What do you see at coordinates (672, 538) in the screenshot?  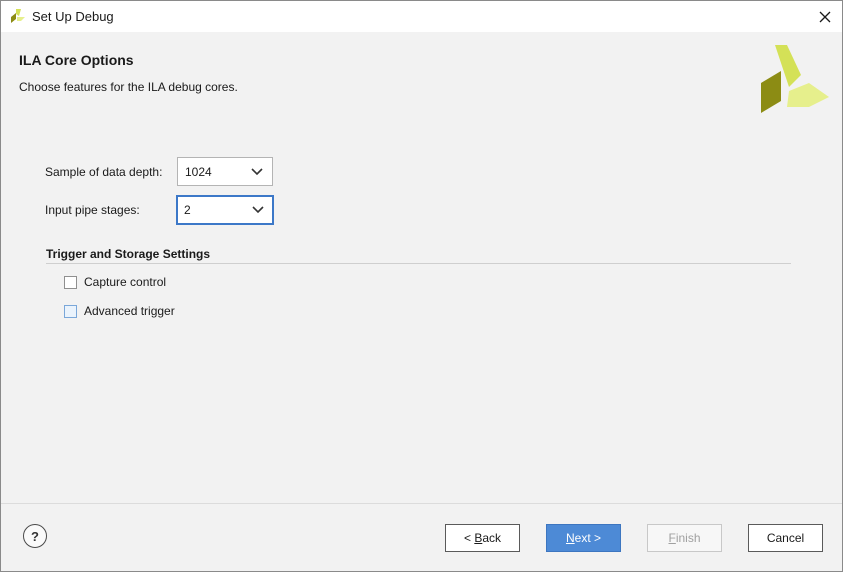 I see `finish-button-mnemonic: F` at bounding box center [672, 538].